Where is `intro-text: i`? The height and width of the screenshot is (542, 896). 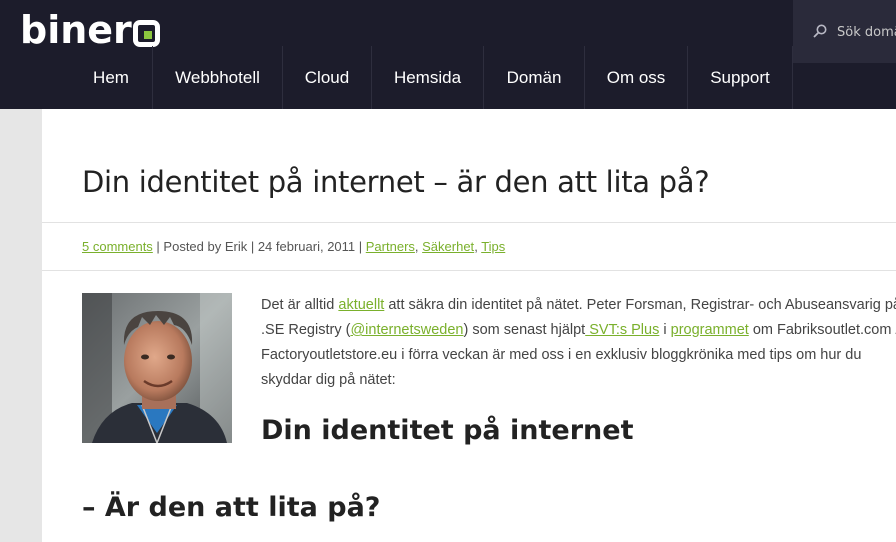 intro-text: i is located at coordinates (665, 330).